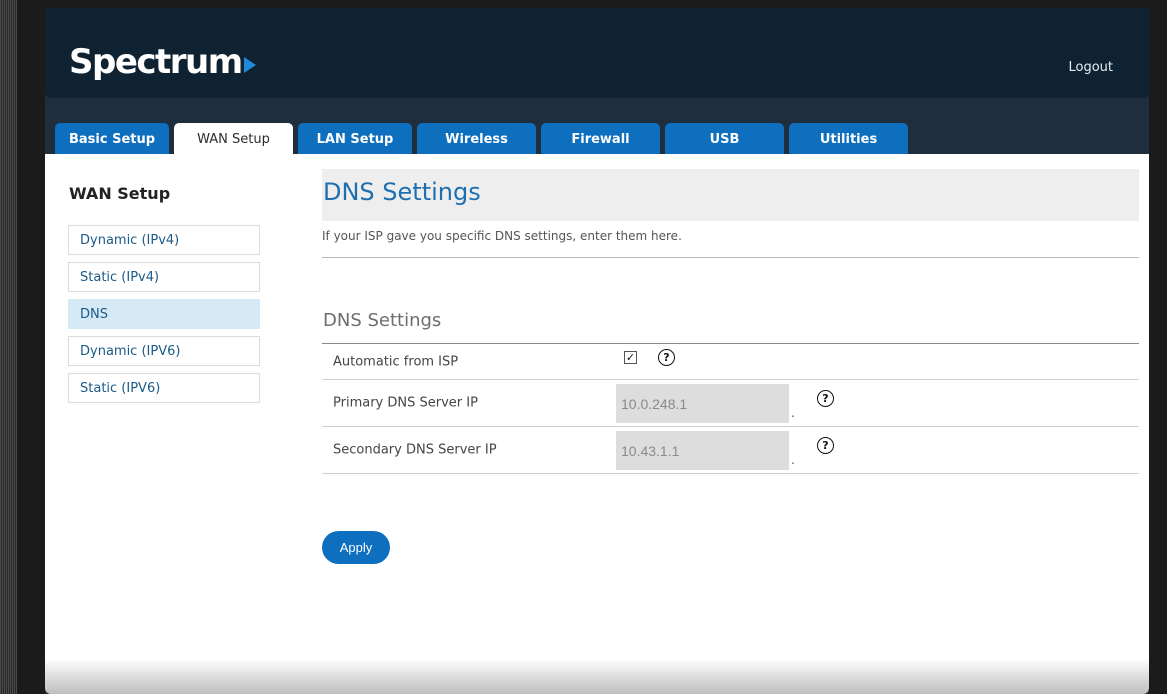 The image size is (1167, 694). Describe the element at coordinates (702, 450) in the screenshot. I see `secondary-dns-input` at that location.